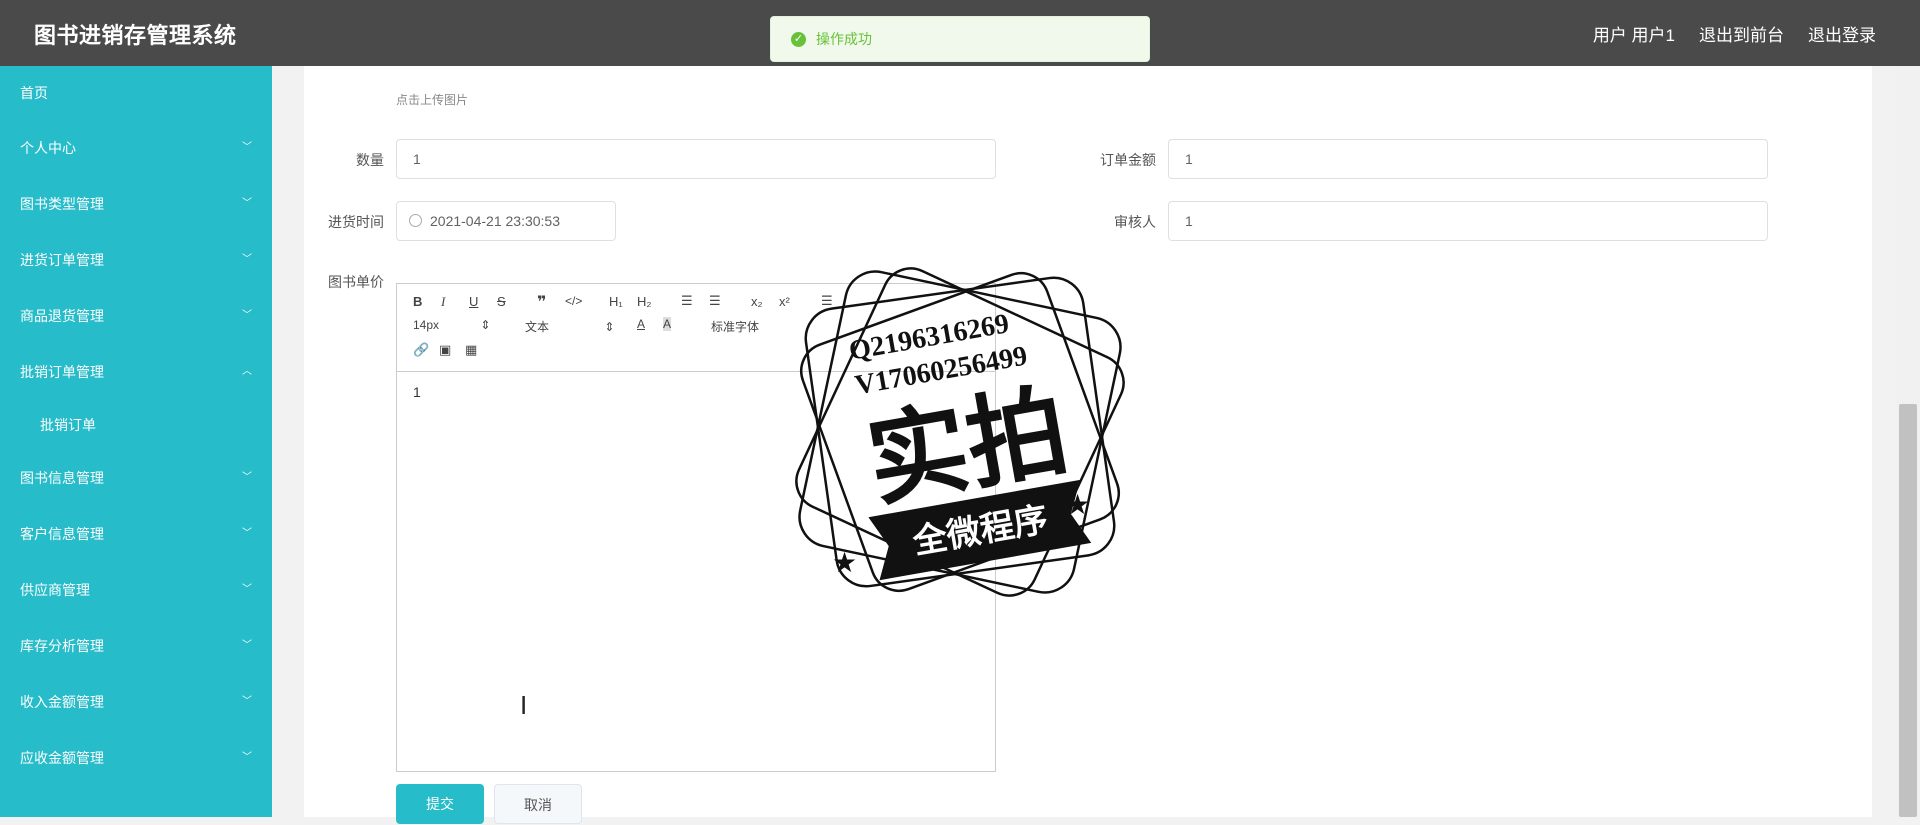  Describe the element at coordinates (136, 372) in the screenshot. I see `sidebar-item-wholesale: 批销订单管理 ︿` at that location.